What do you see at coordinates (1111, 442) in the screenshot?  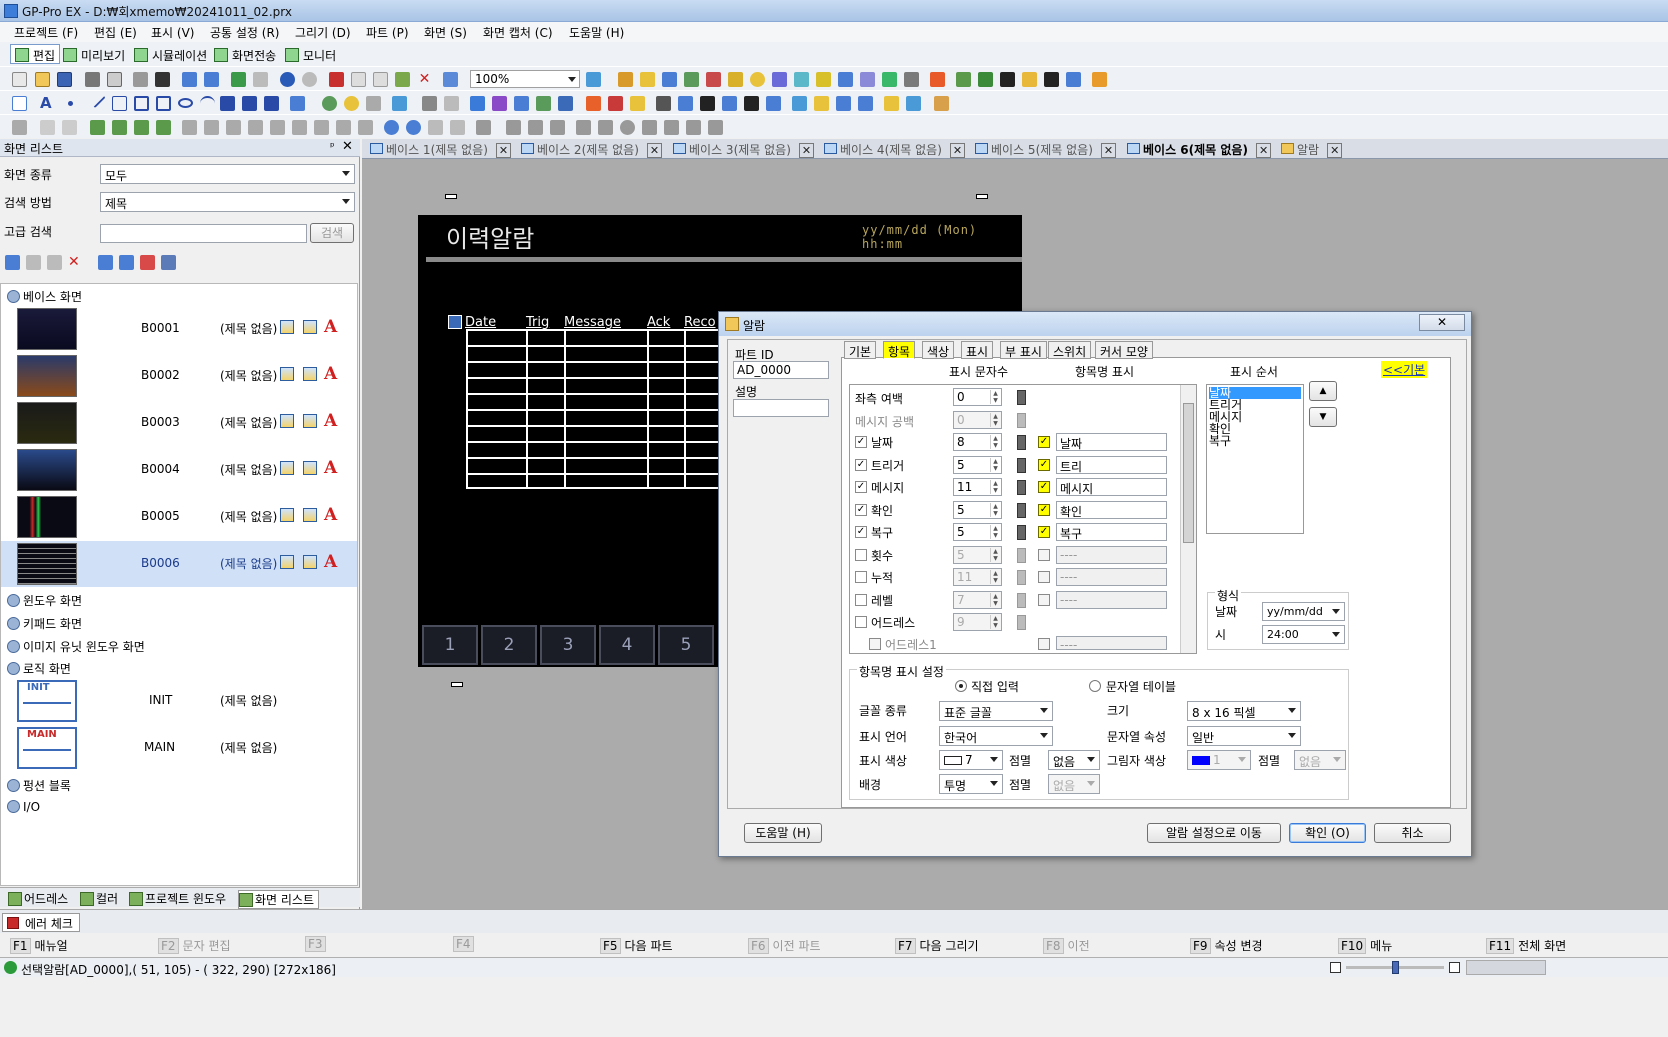 I see `date-name-input: 날짜` at bounding box center [1111, 442].